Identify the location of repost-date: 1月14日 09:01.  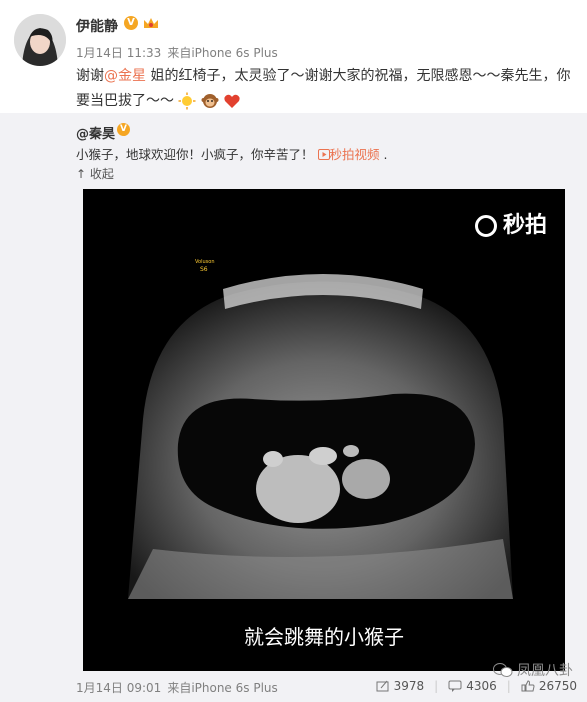
(118, 688).